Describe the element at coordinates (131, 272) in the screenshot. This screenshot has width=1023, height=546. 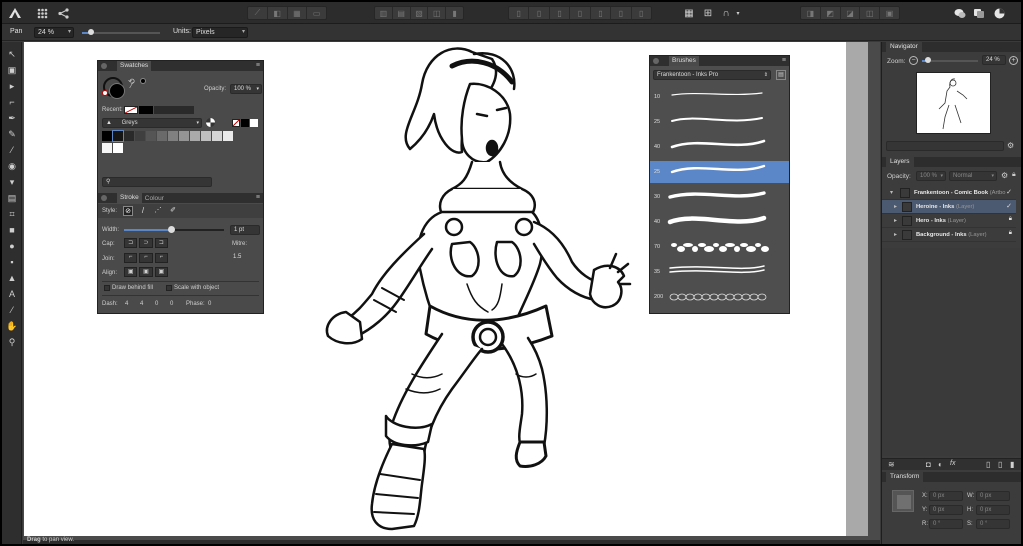
I see `align-inside-icon: ▣` at that location.